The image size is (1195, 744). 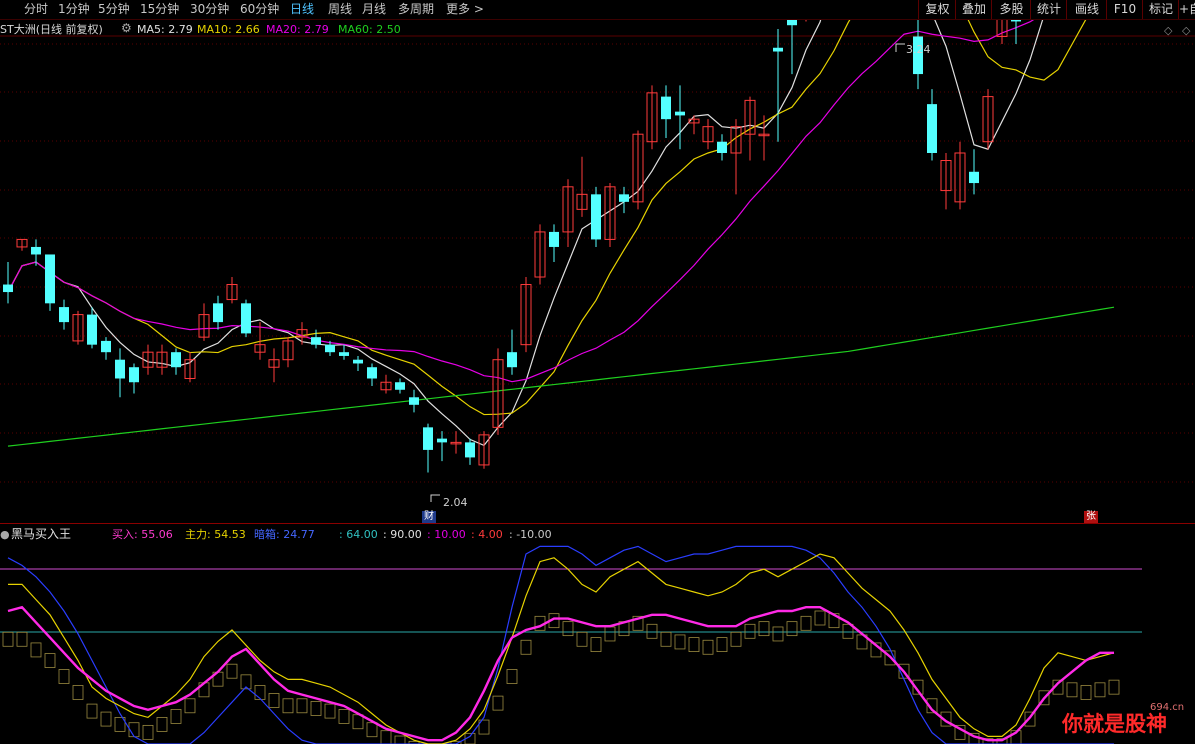 What do you see at coordinates (1160, 9) in the screenshot?
I see `toolbar-button-6: 标记` at bounding box center [1160, 9].